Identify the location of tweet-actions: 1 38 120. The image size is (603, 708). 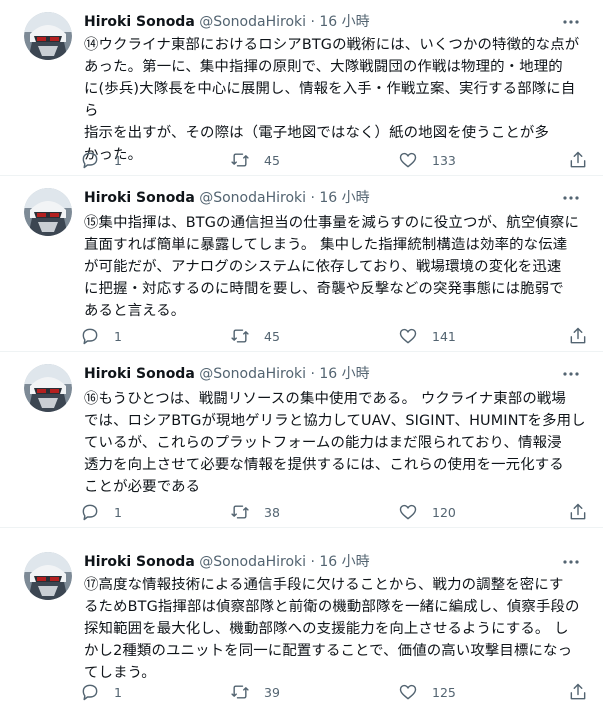
(335, 512).